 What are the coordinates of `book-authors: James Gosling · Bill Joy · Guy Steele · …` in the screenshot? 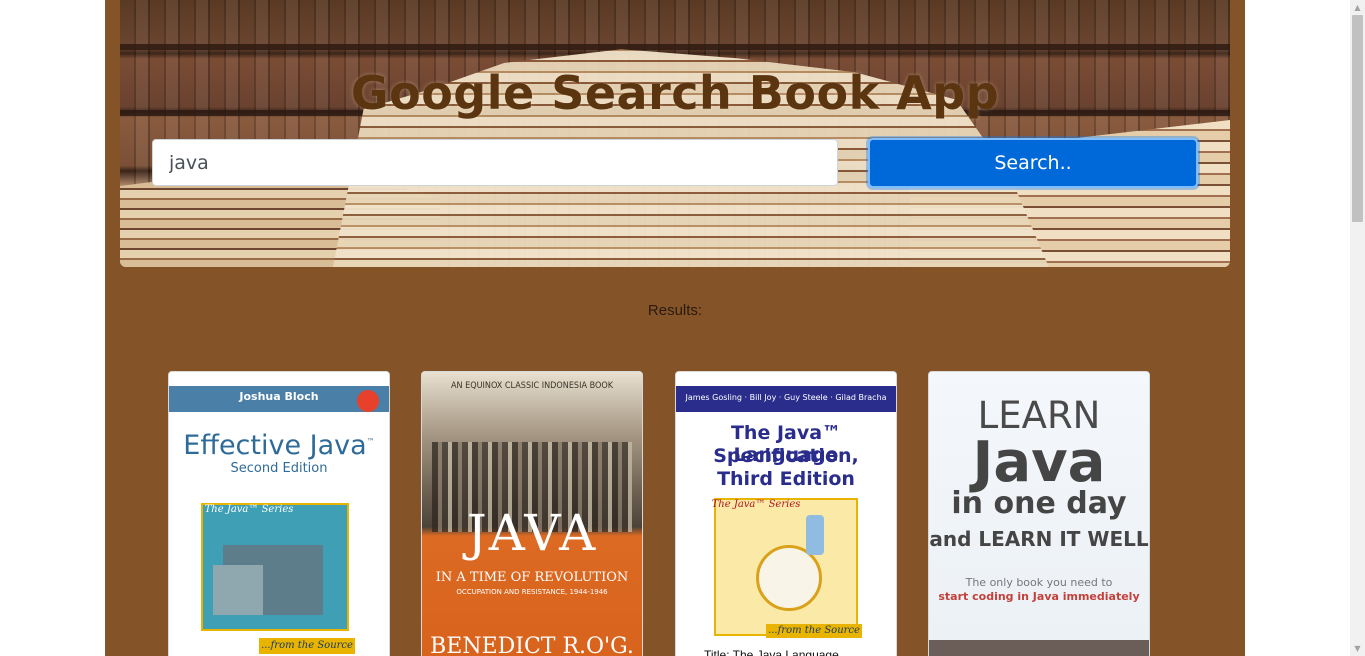 It's located at (786, 397).